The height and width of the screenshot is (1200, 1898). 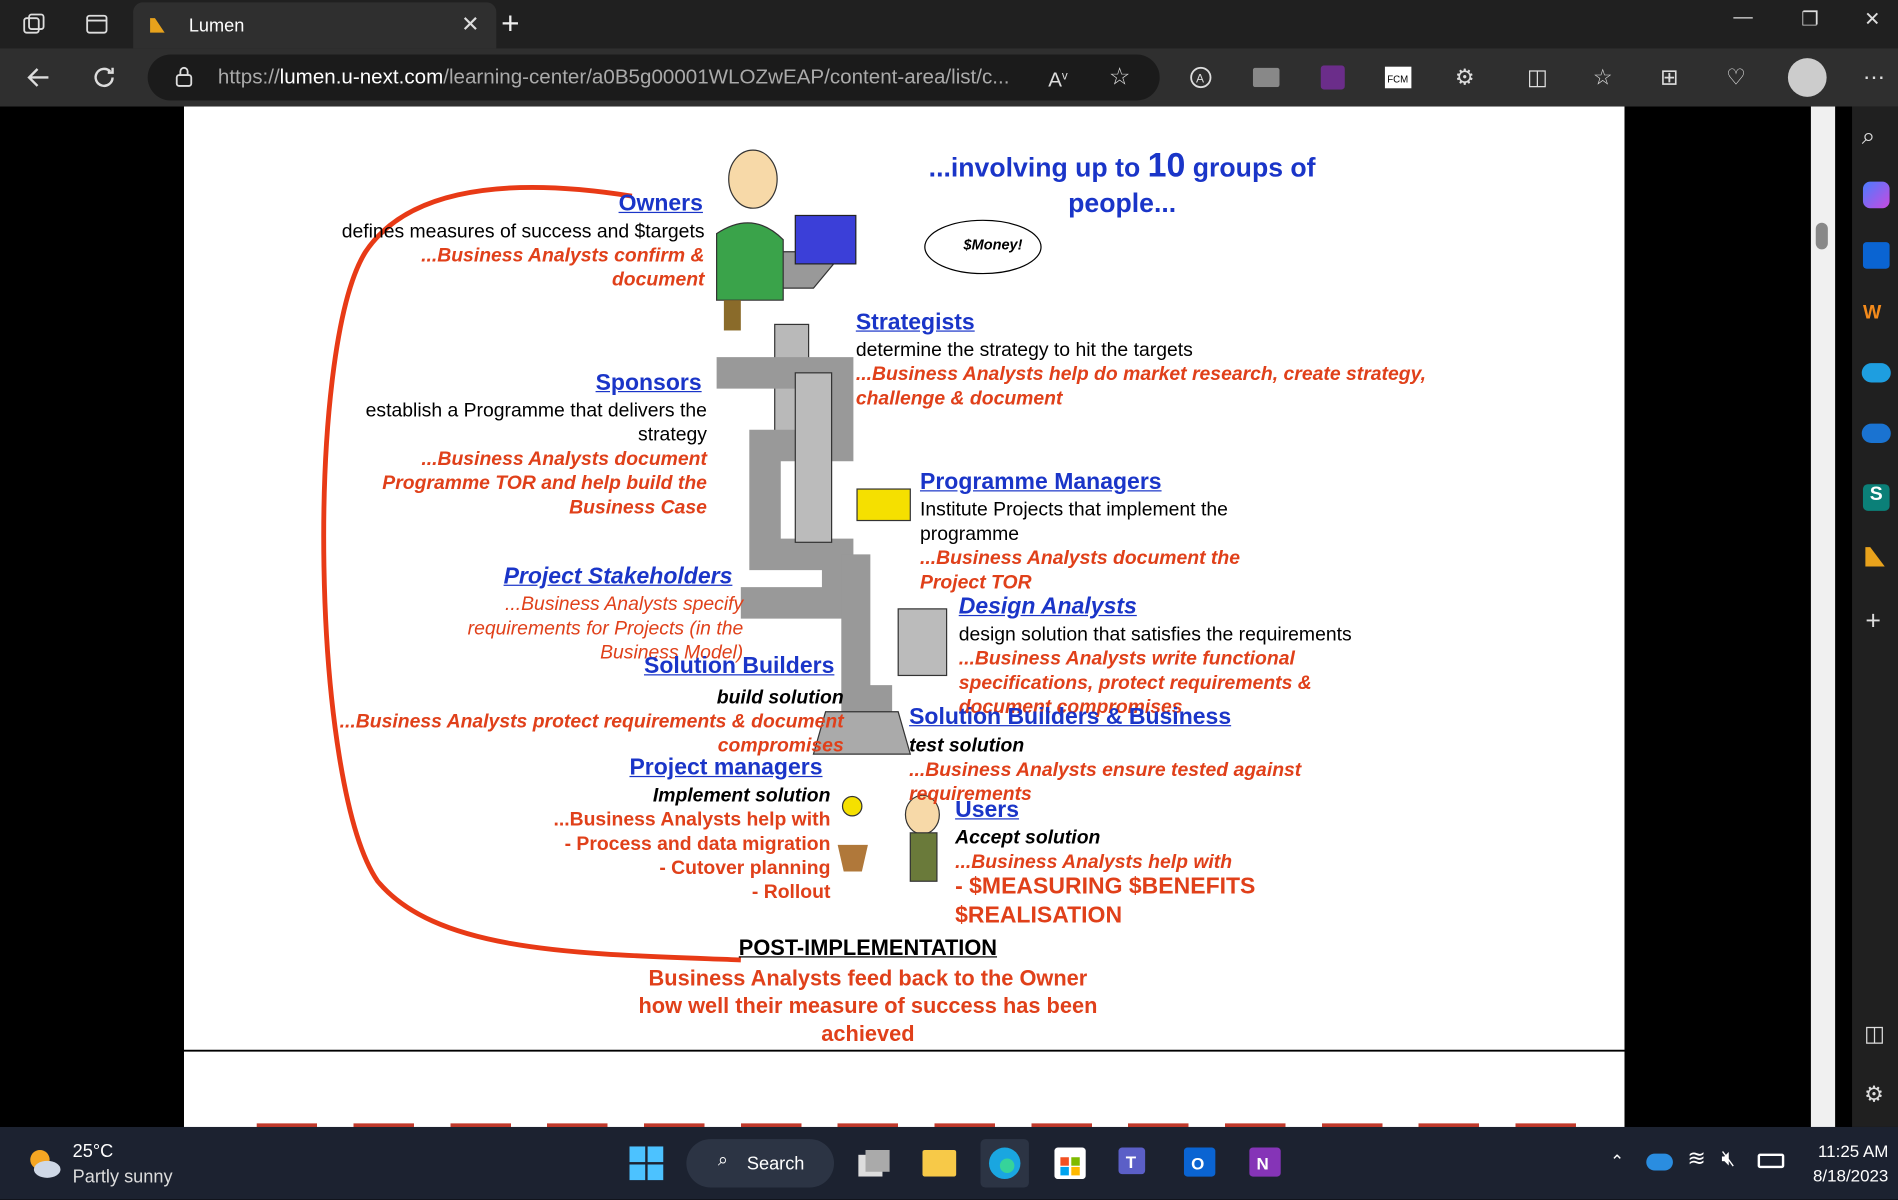 What do you see at coordinates (1821, 236) in the screenshot?
I see `scrollbar-thumb` at bounding box center [1821, 236].